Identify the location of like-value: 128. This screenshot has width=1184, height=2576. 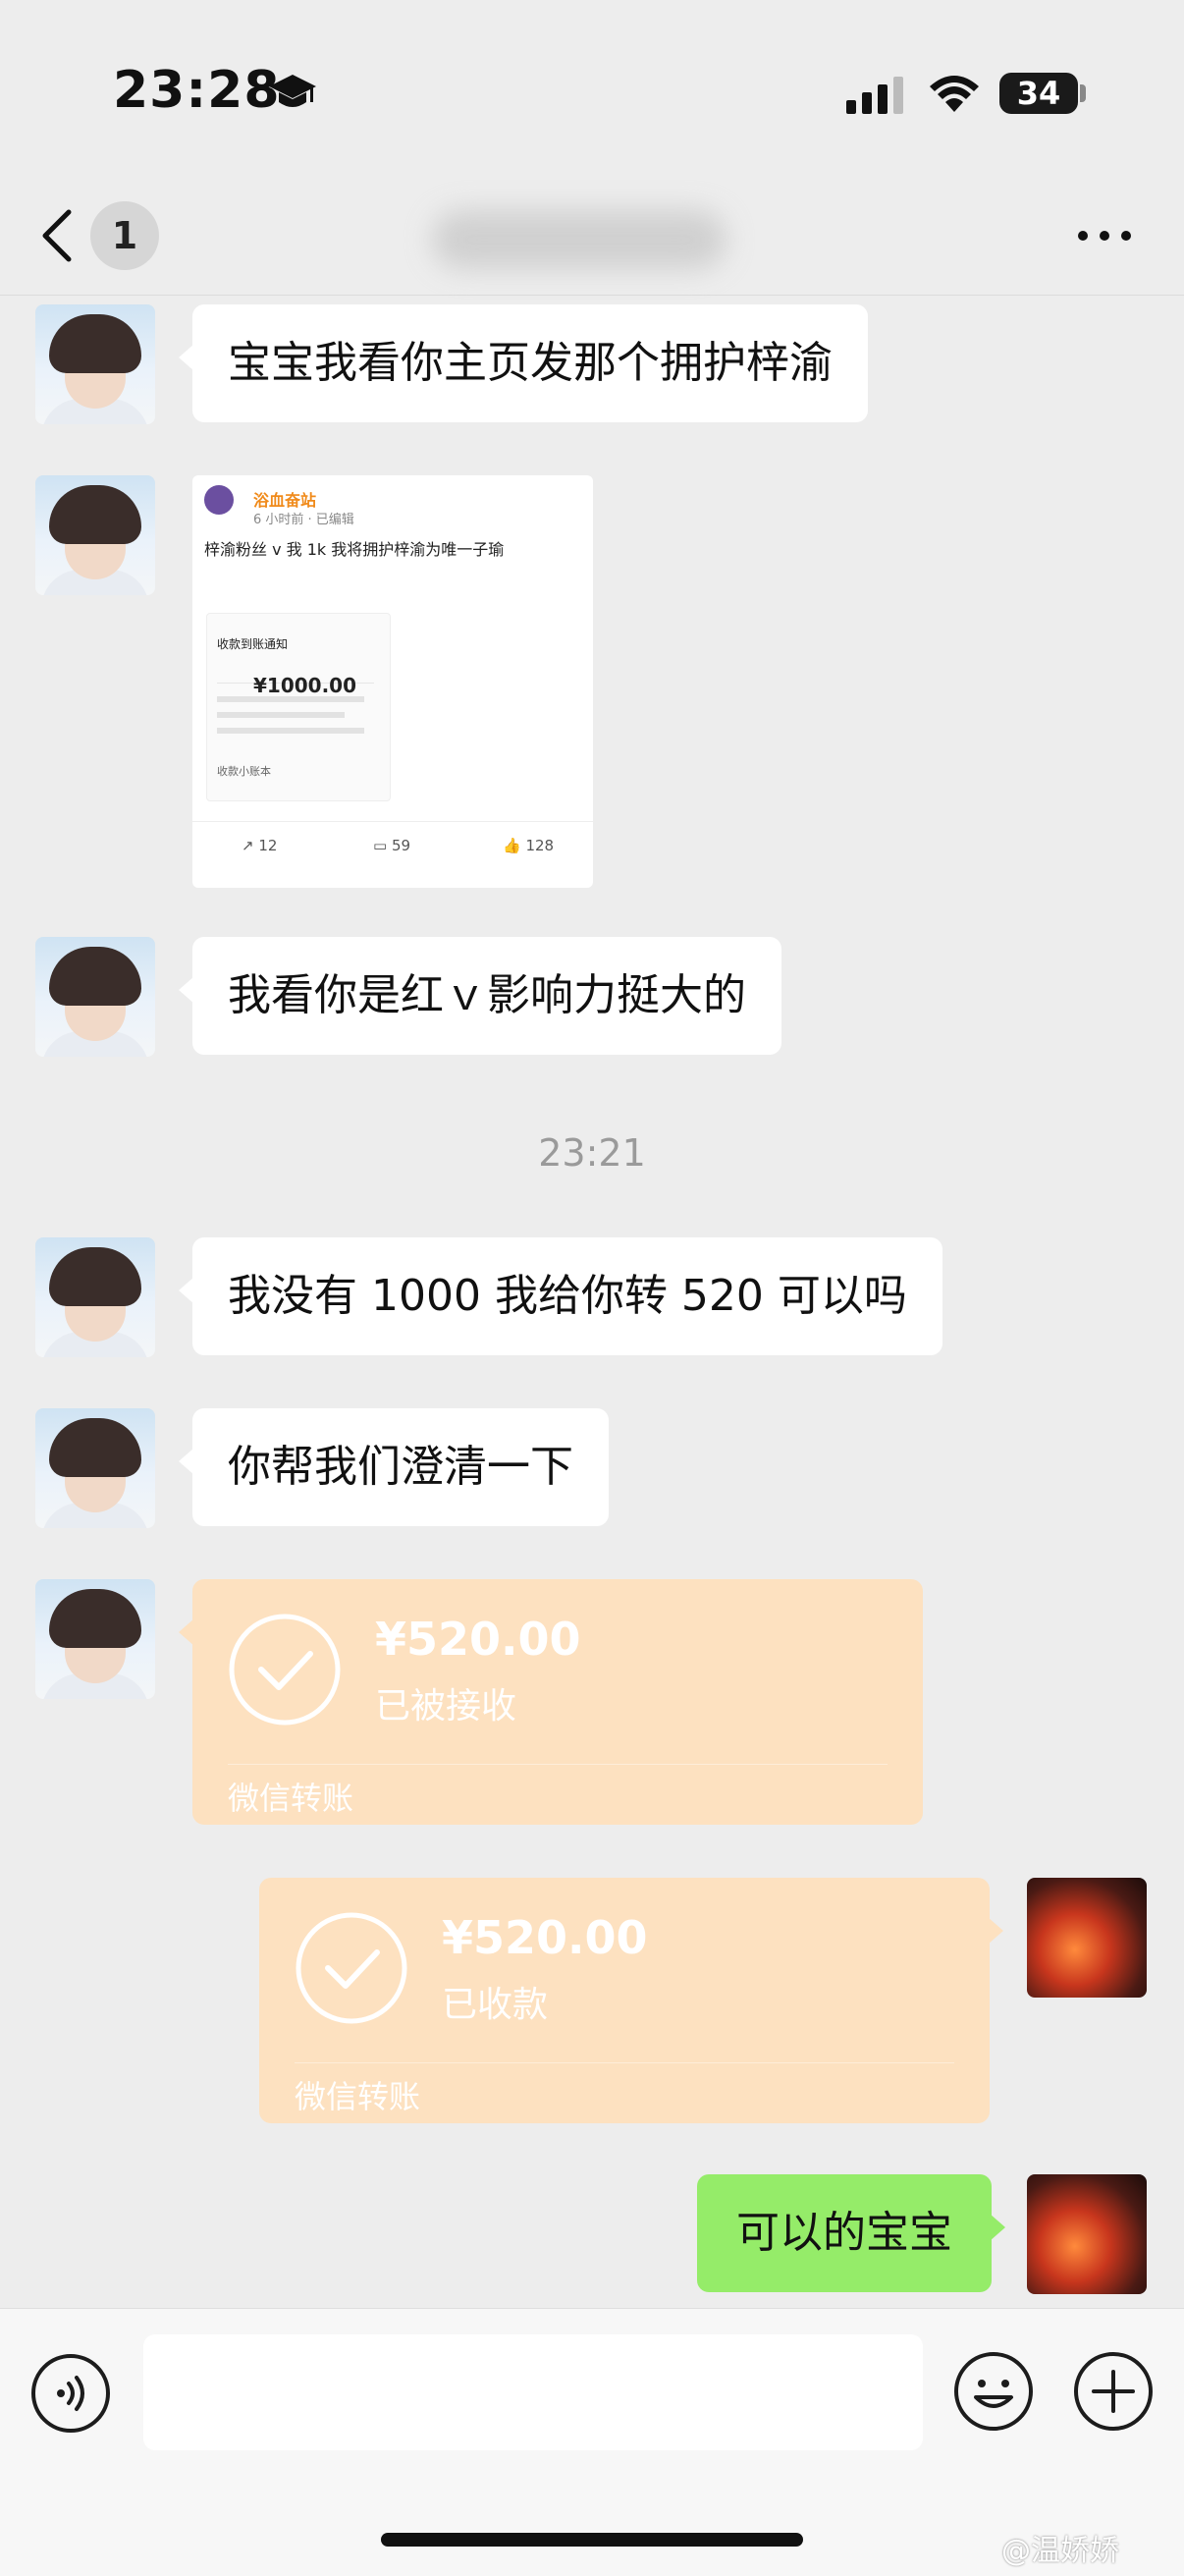
(540, 845).